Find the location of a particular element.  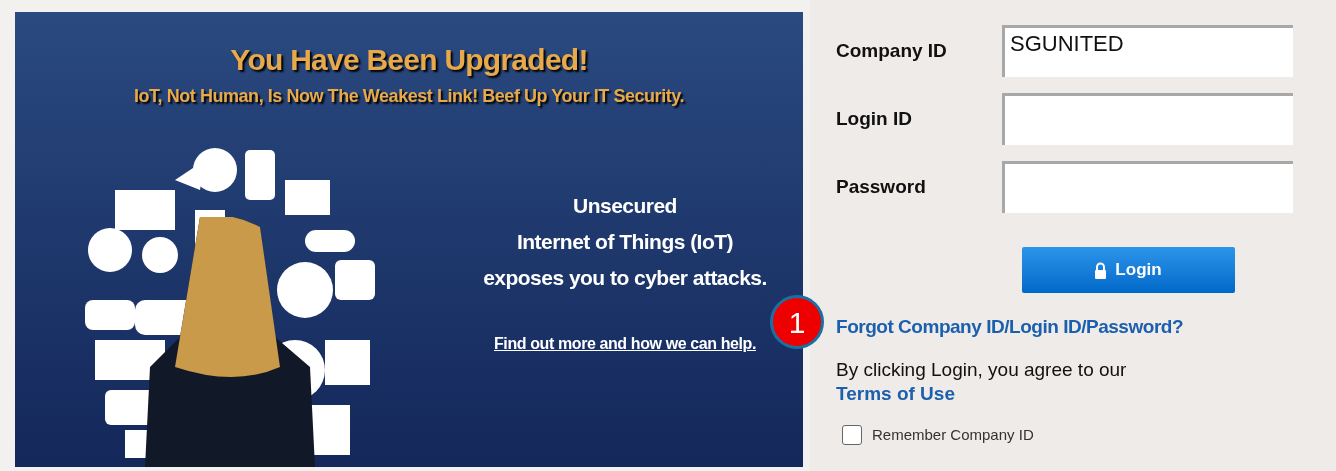

terms-of-use-link: Terms of Use is located at coordinates (1086, 393).